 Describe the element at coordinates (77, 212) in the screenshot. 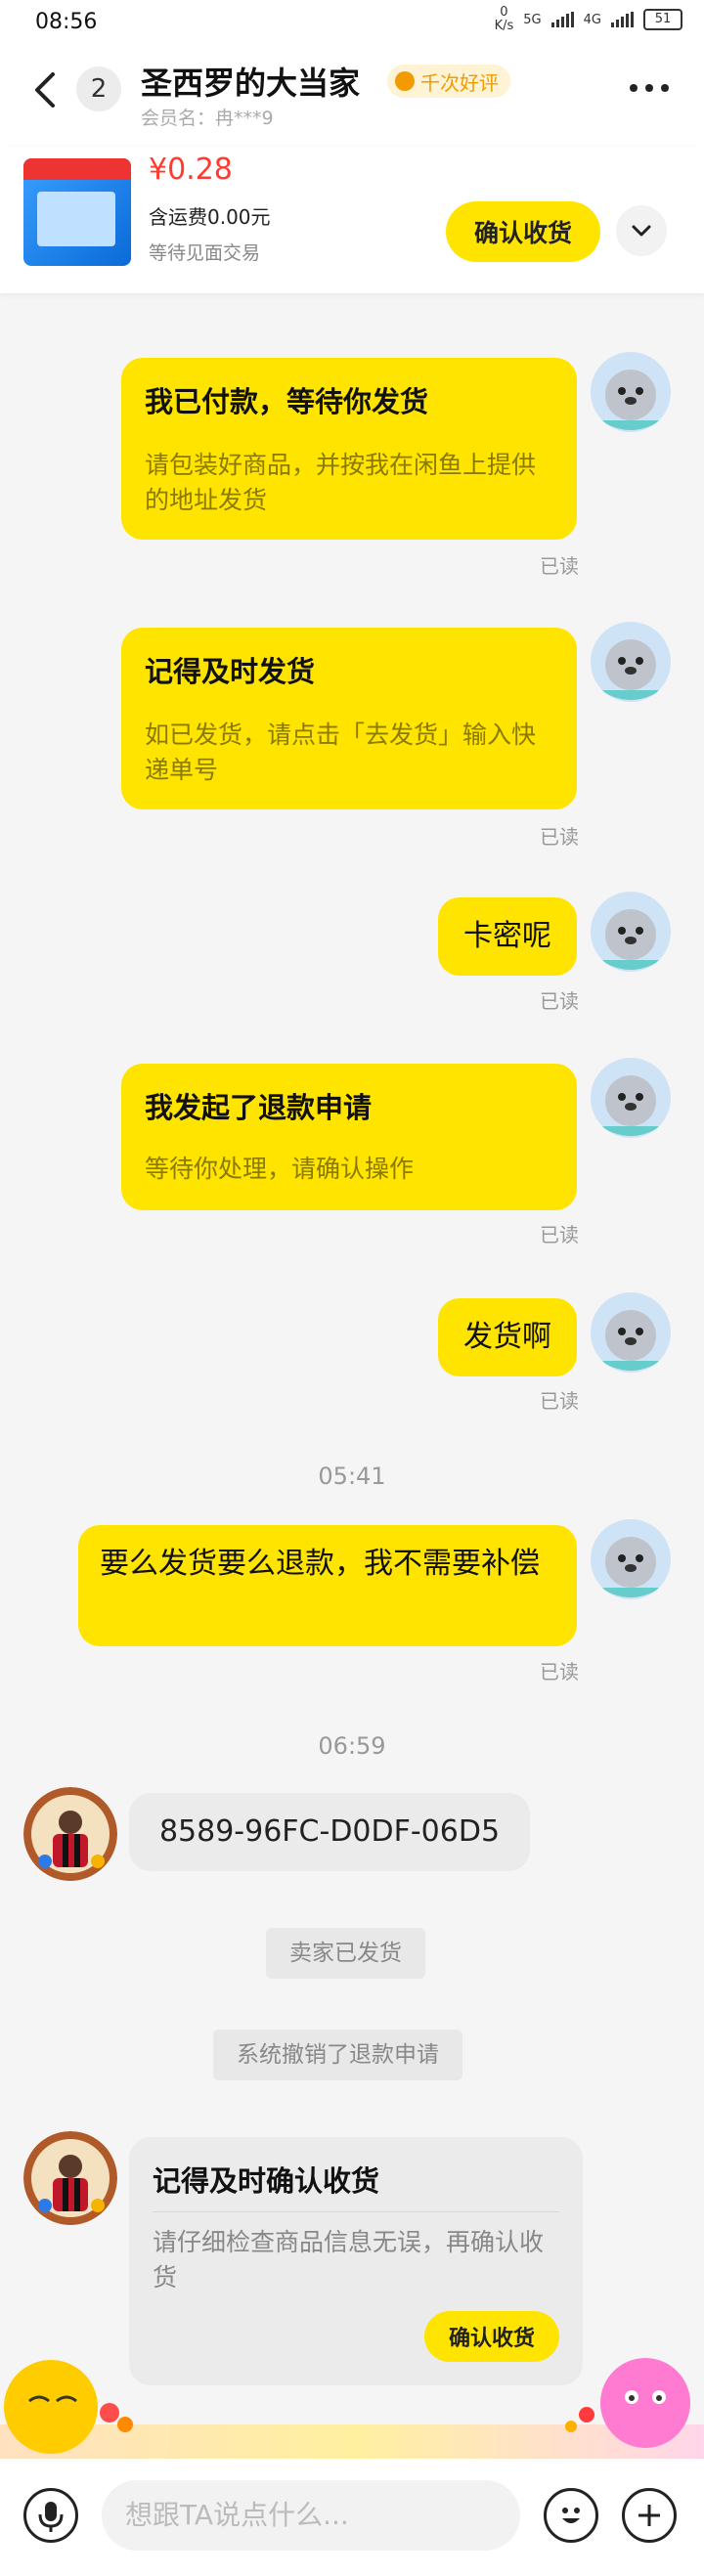

I see `product-thumbnail` at that location.